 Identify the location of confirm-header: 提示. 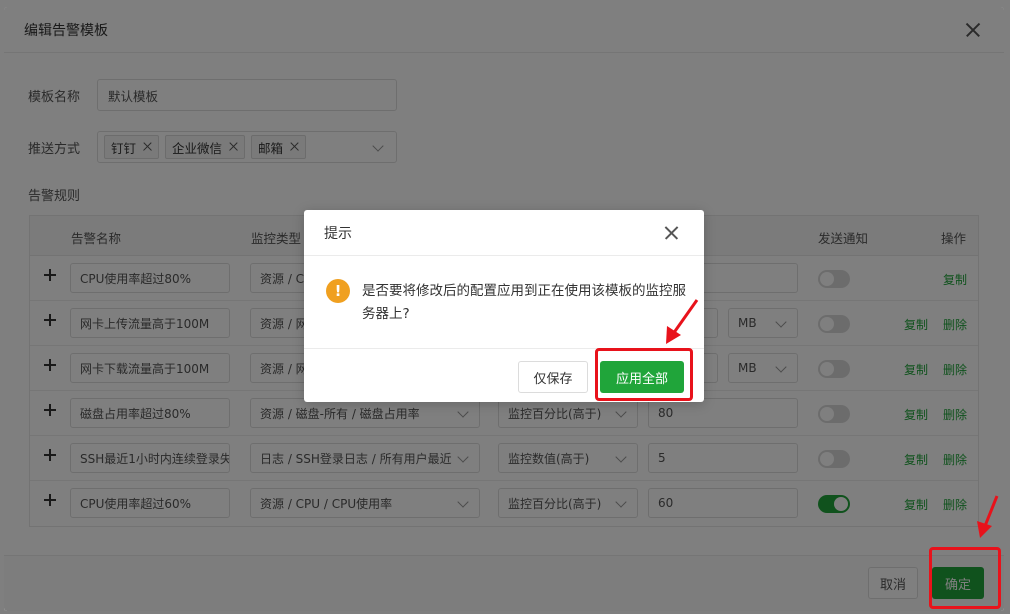
(504, 233).